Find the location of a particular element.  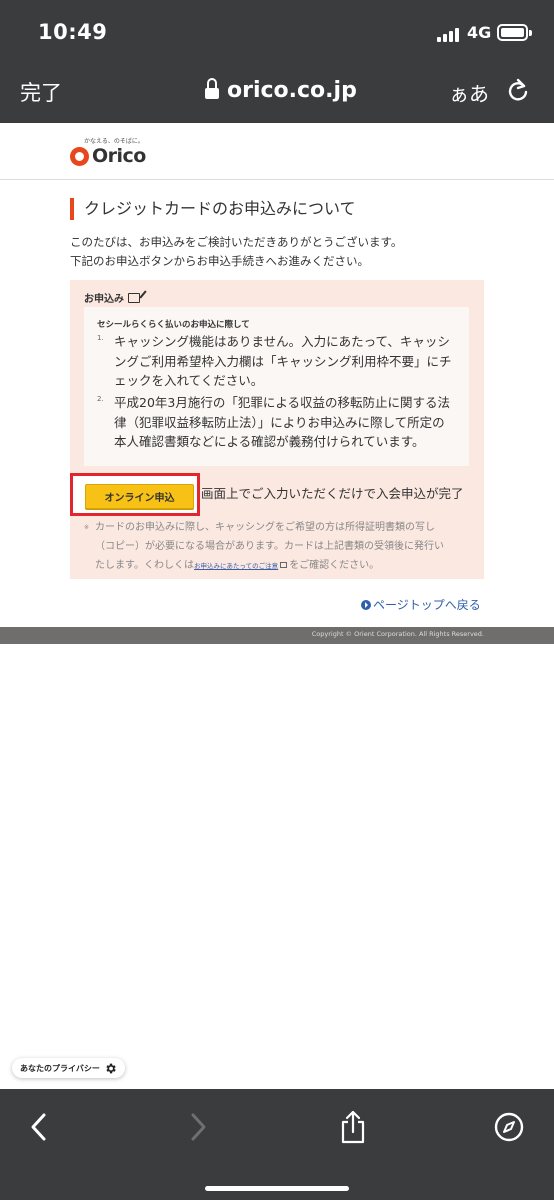

pen-icon is located at coordinates (134, 297).